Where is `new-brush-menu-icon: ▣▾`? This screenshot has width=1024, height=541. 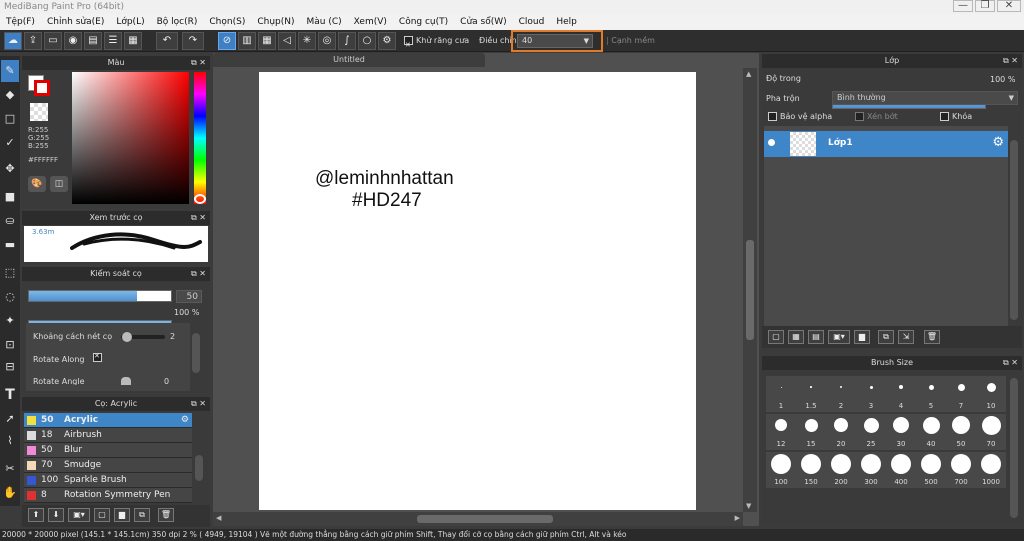 new-brush-menu-icon: ▣▾ is located at coordinates (79, 515).